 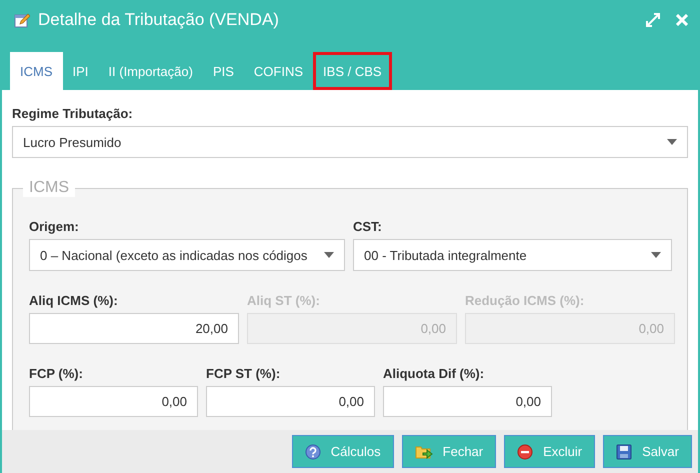 What do you see at coordinates (49, 188) in the screenshot?
I see `section-legend: ICMS` at bounding box center [49, 188].